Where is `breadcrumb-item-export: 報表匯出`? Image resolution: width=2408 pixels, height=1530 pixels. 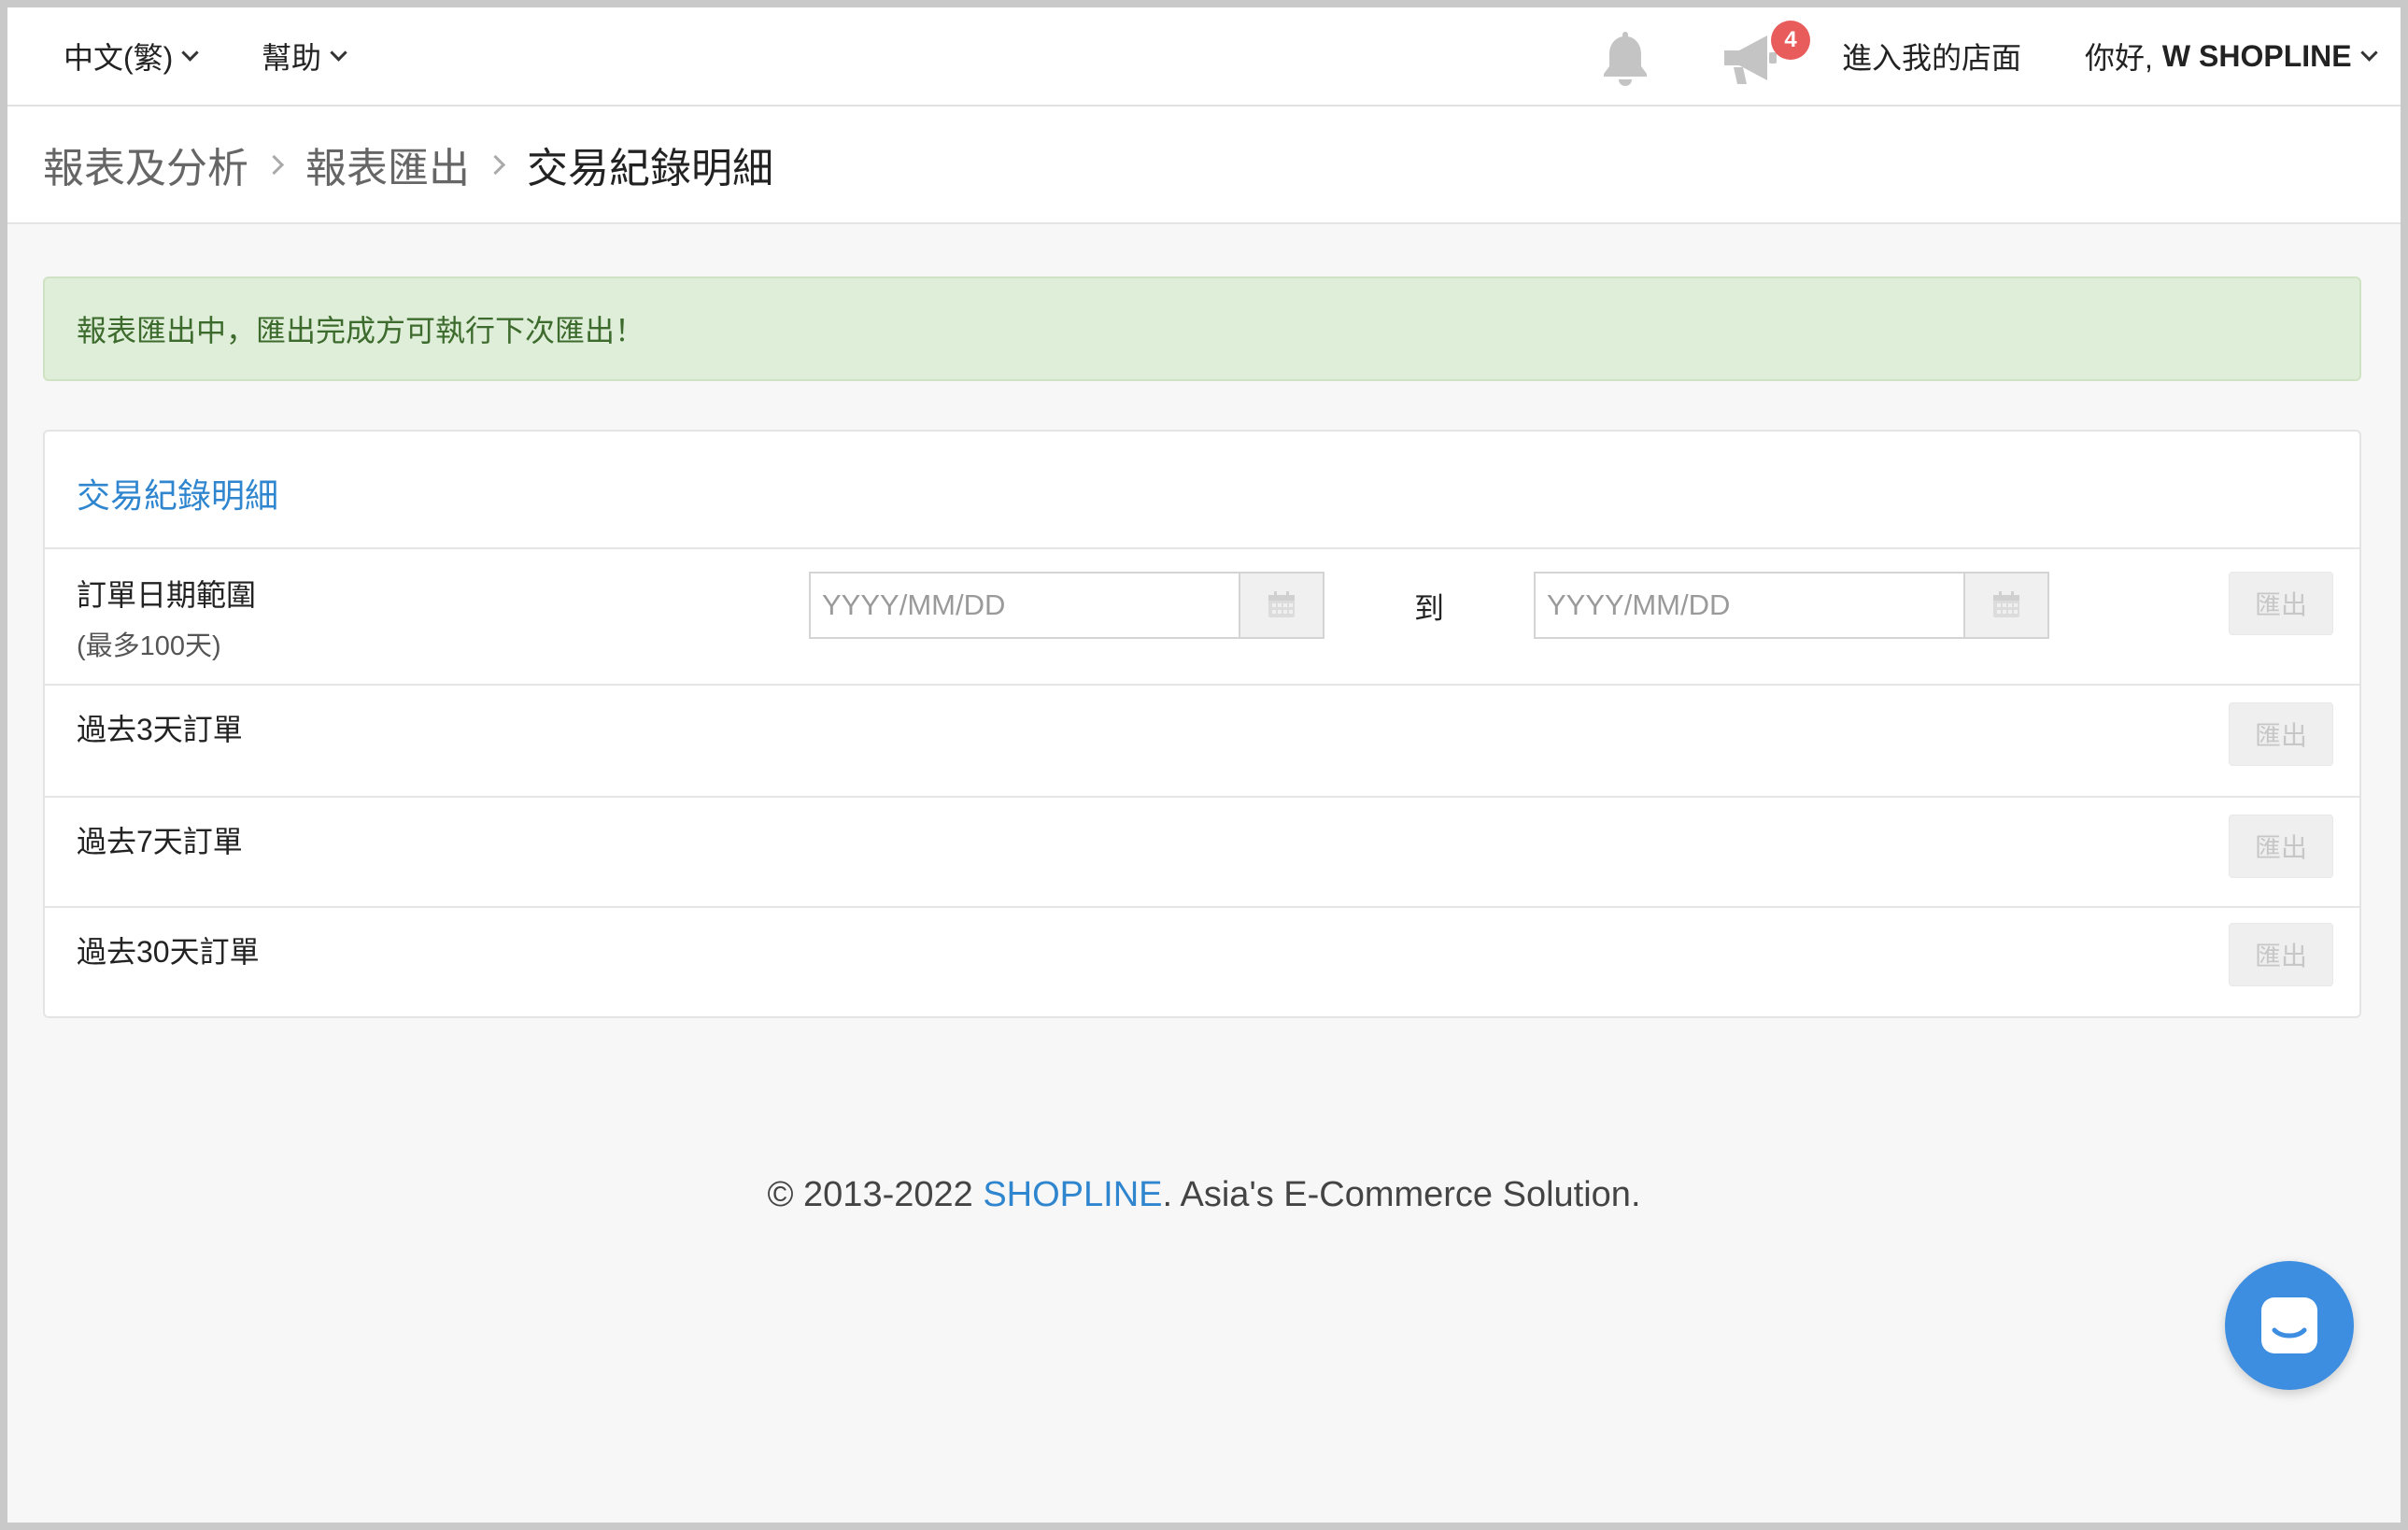 breadcrumb-item-export: 報表匯出 is located at coordinates (387, 164).